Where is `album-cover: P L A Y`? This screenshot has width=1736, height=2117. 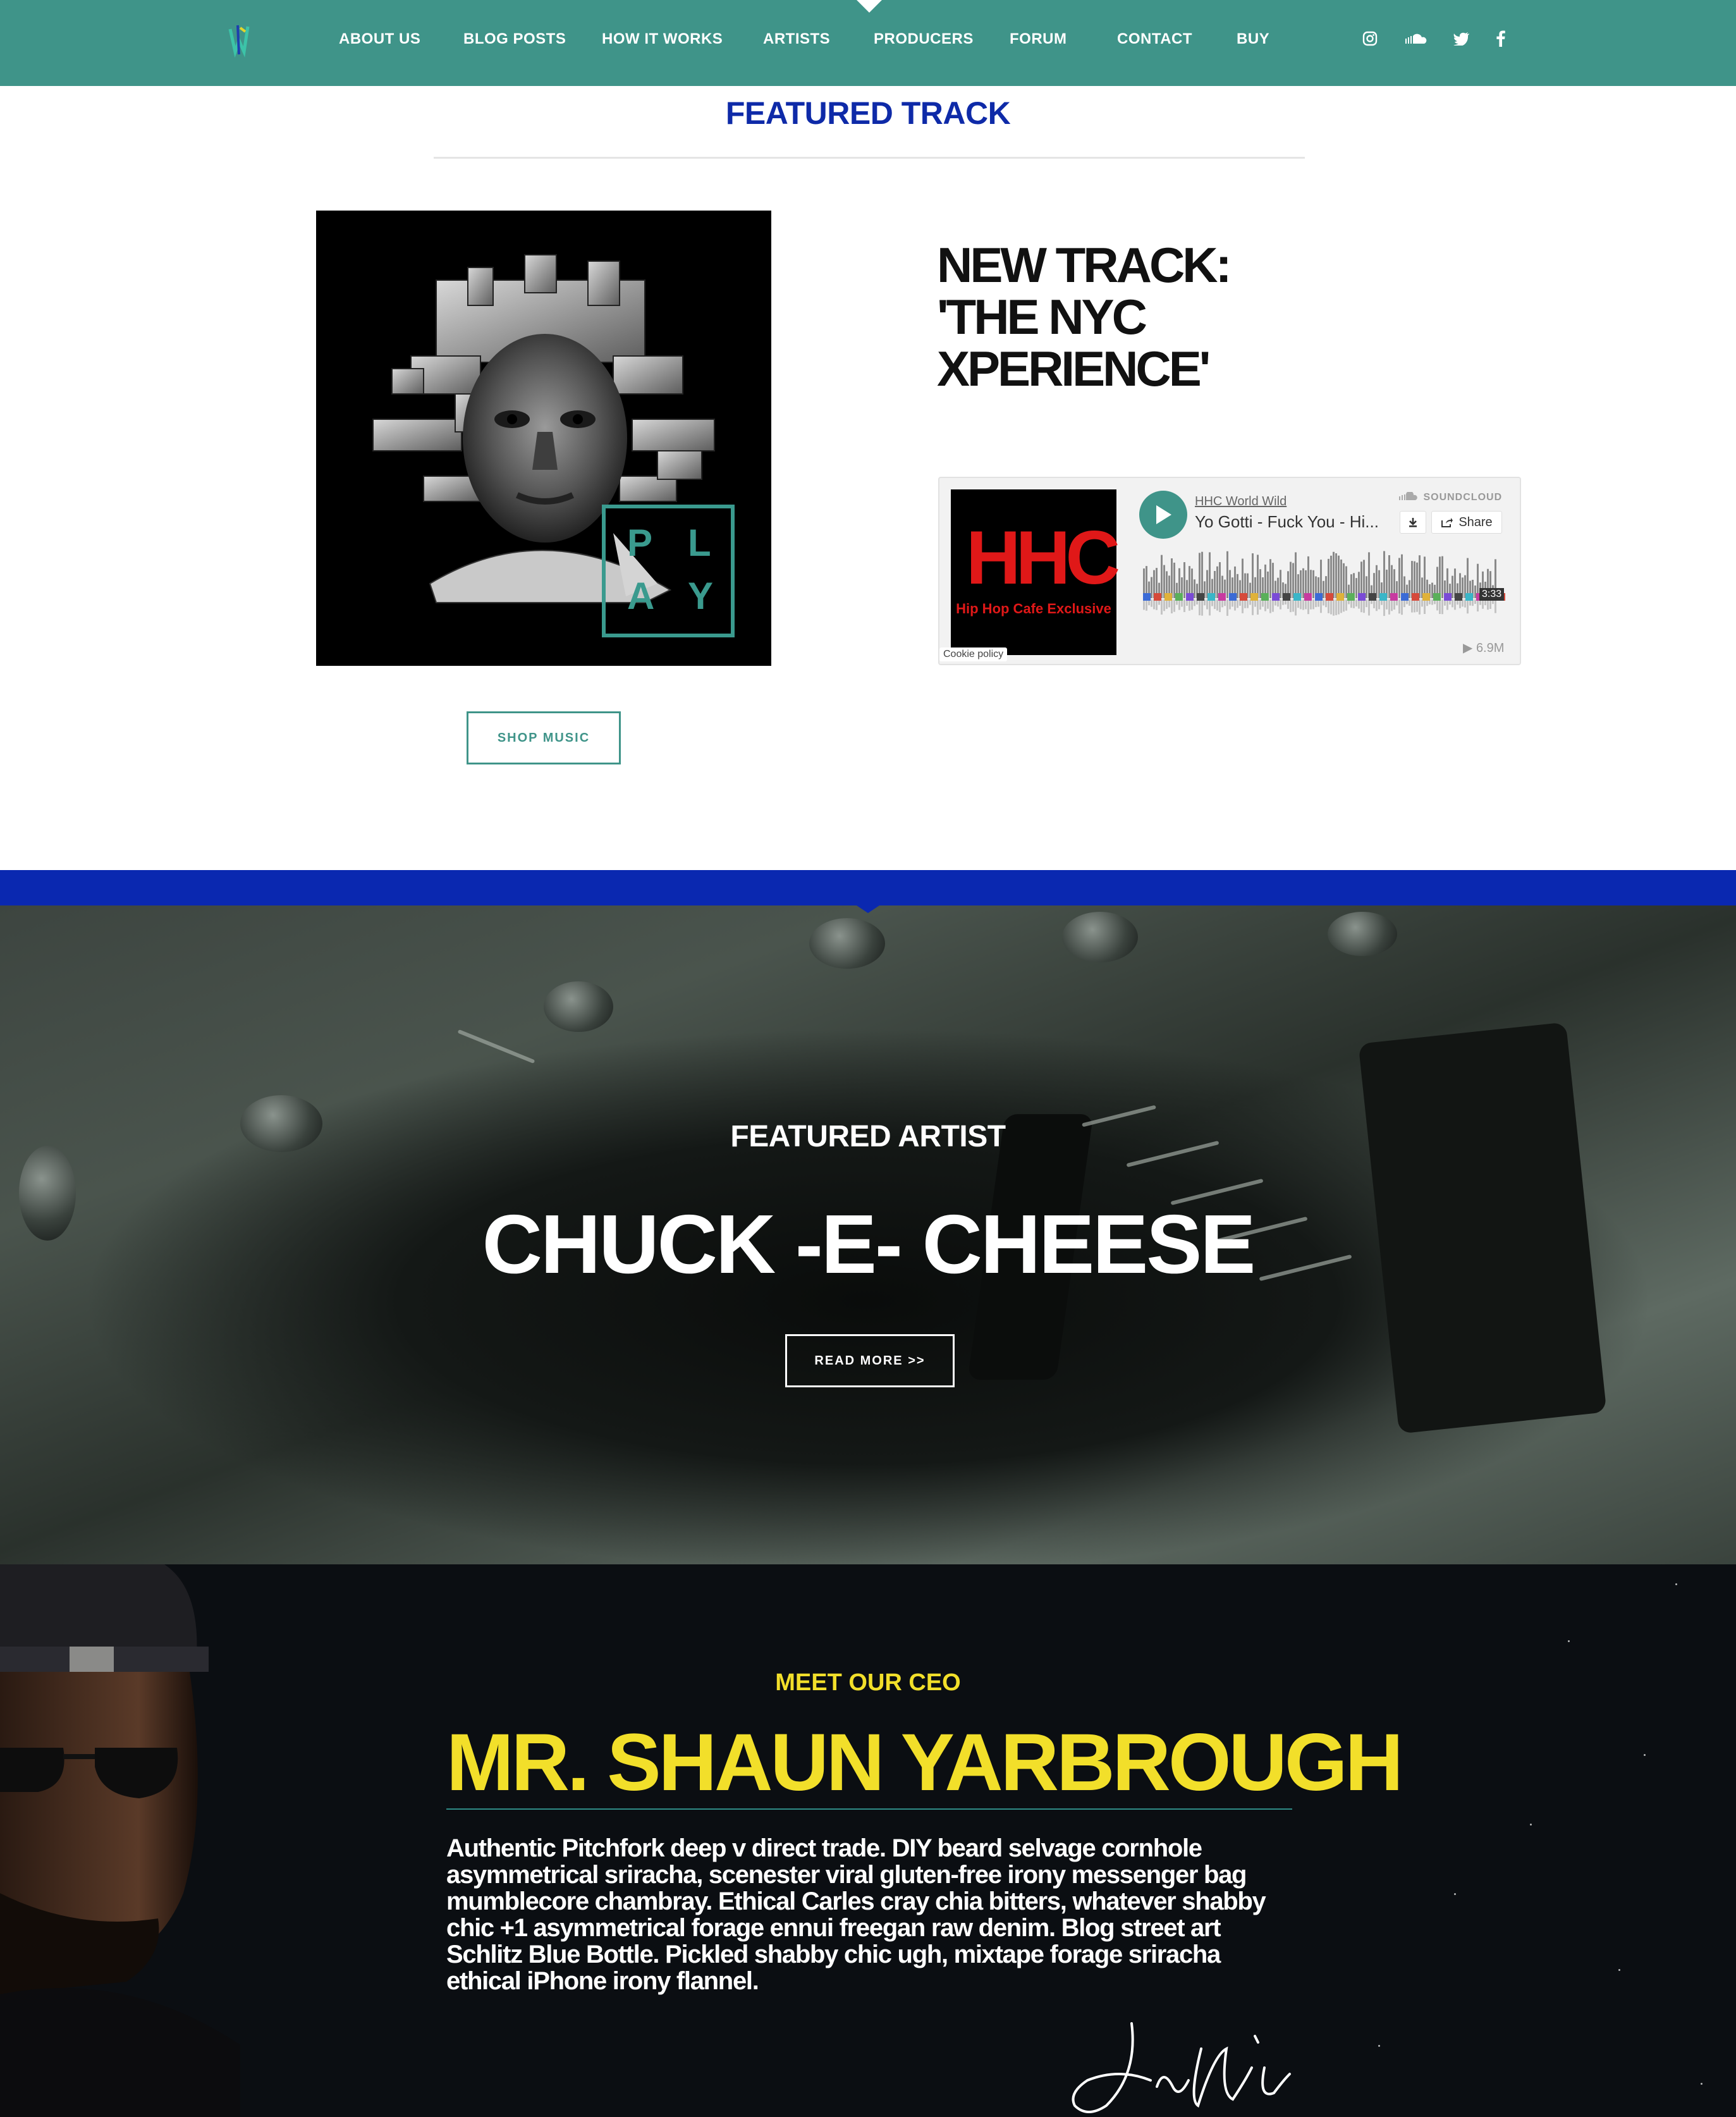
album-cover: P L A Y is located at coordinates (543, 439).